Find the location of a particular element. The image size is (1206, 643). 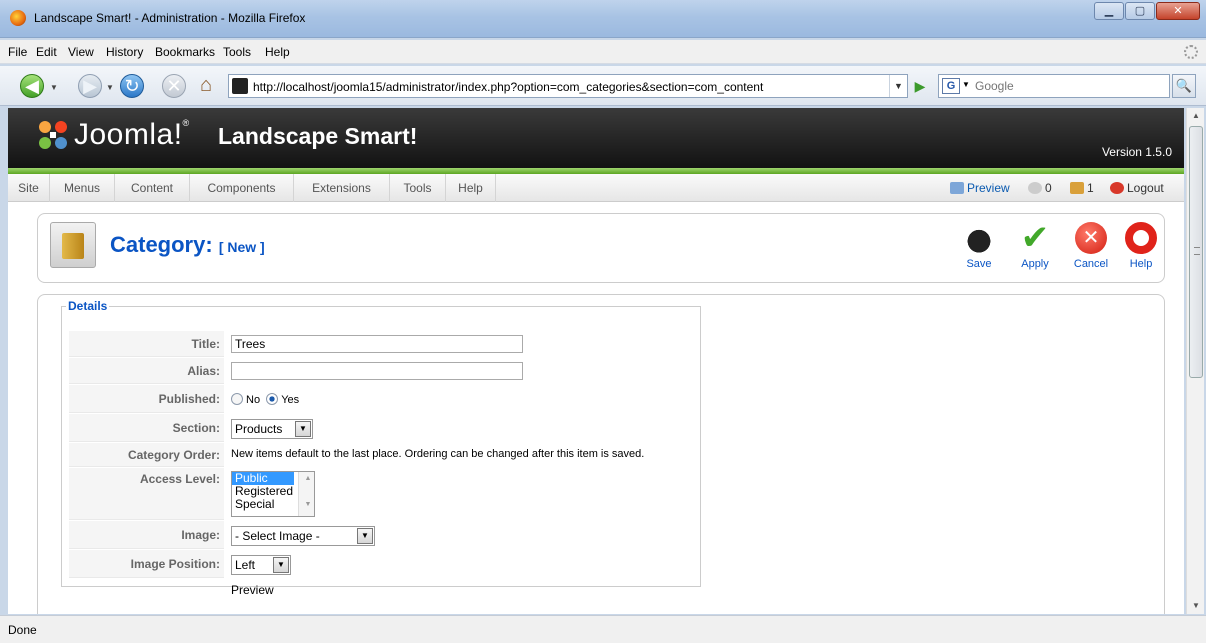

admin-menu-tools: Tools is located at coordinates (418, 188).